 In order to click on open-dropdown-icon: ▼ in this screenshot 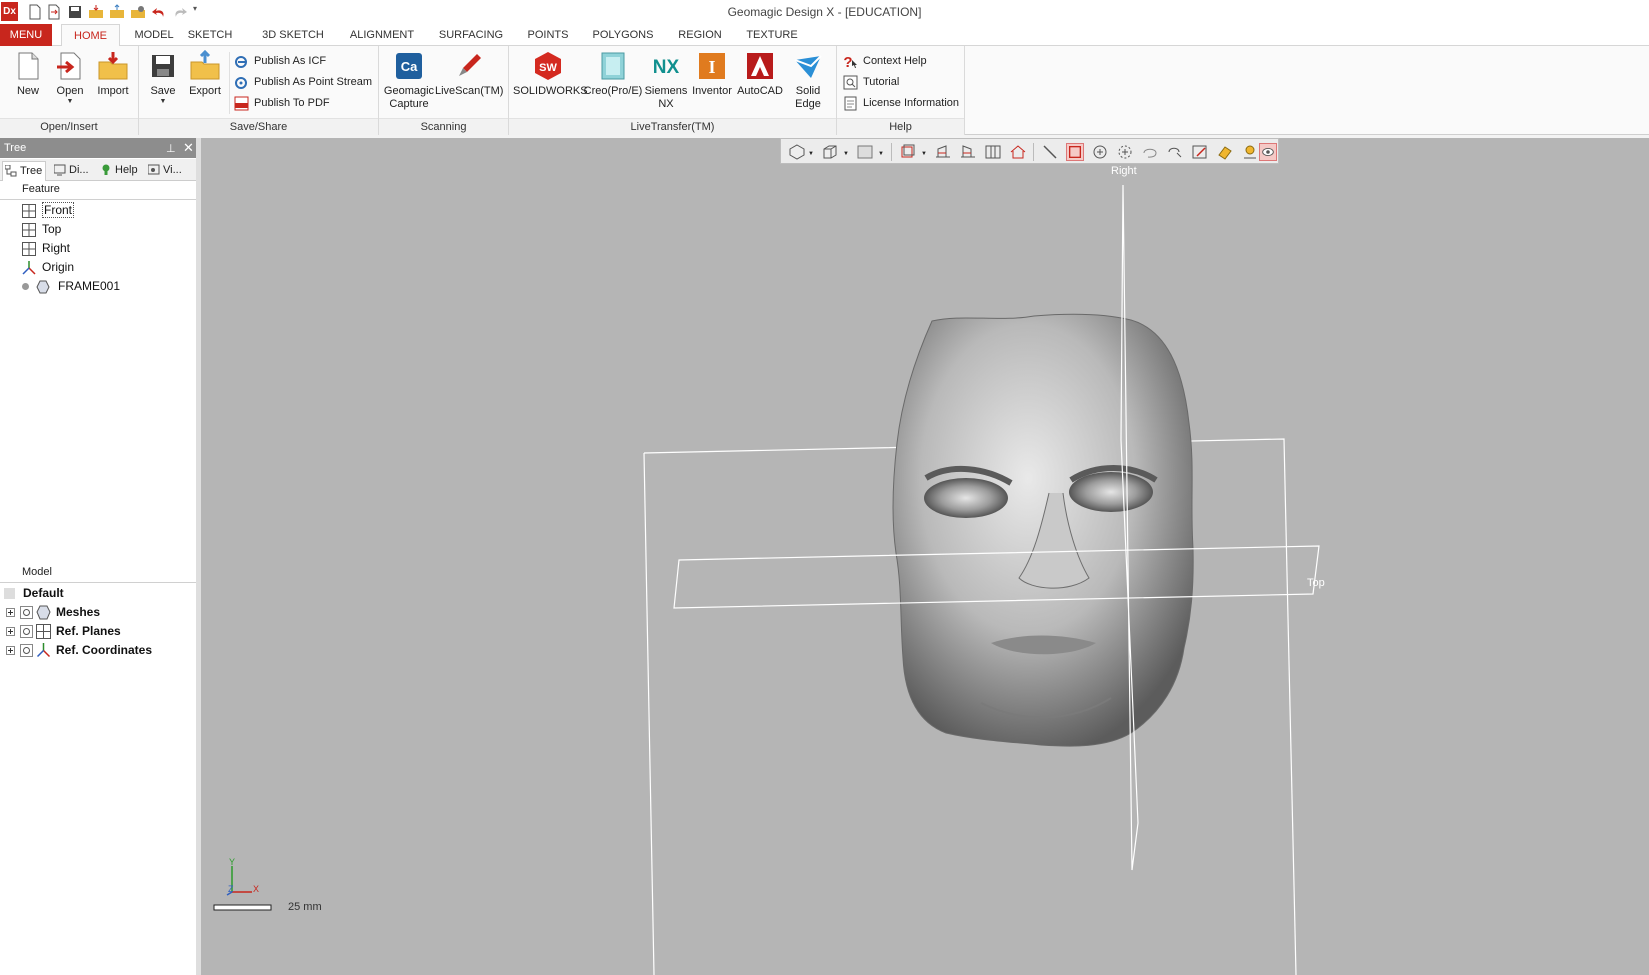, I will do `click(70, 102)`.